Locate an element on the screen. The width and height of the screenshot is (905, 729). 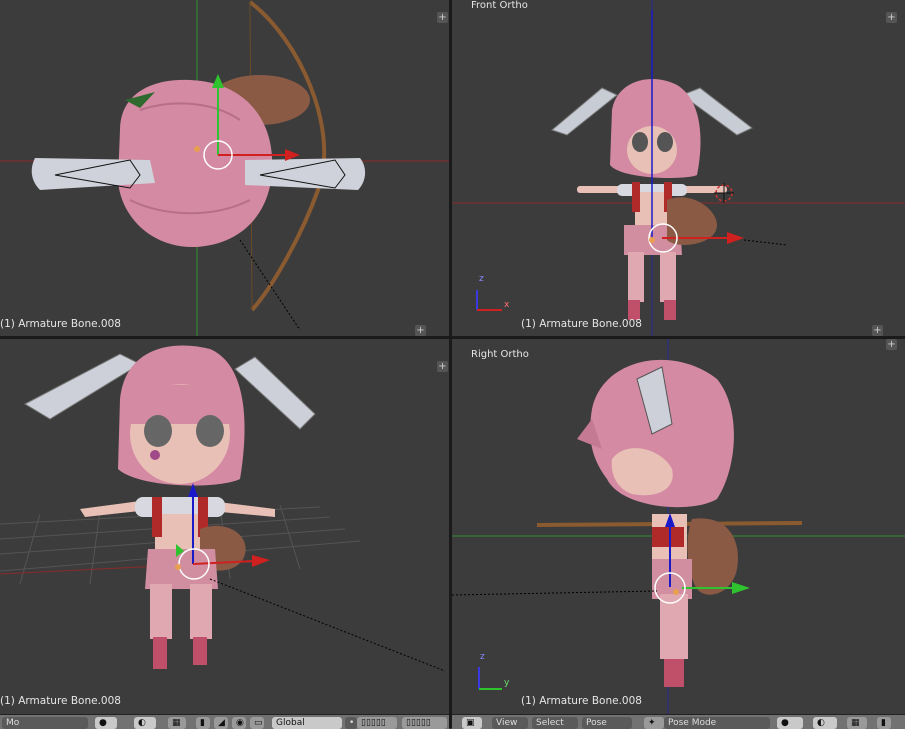
pose-mode-icon: ✦ is located at coordinates (654, 723).